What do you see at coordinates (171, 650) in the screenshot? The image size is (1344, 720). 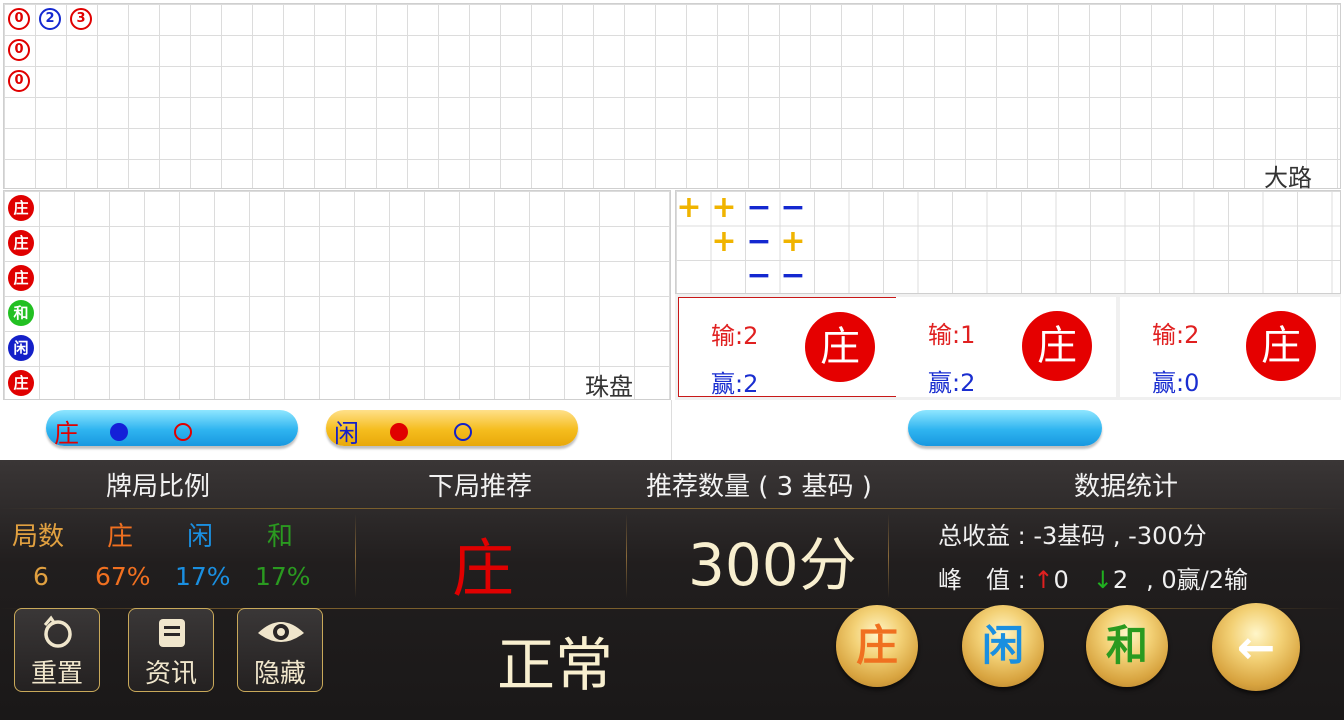 I see `info-button: 资讯` at bounding box center [171, 650].